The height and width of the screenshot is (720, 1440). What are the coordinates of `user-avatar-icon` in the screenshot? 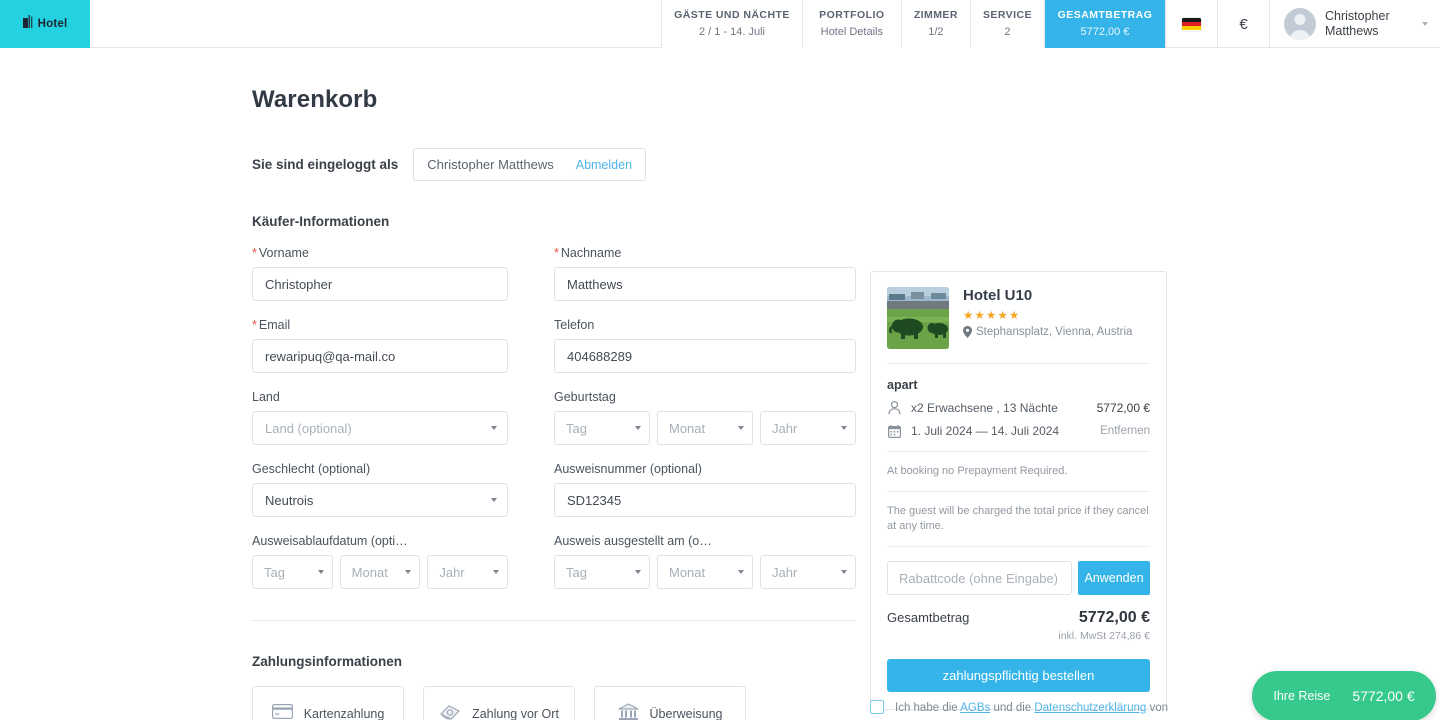 It's located at (1300, 24).